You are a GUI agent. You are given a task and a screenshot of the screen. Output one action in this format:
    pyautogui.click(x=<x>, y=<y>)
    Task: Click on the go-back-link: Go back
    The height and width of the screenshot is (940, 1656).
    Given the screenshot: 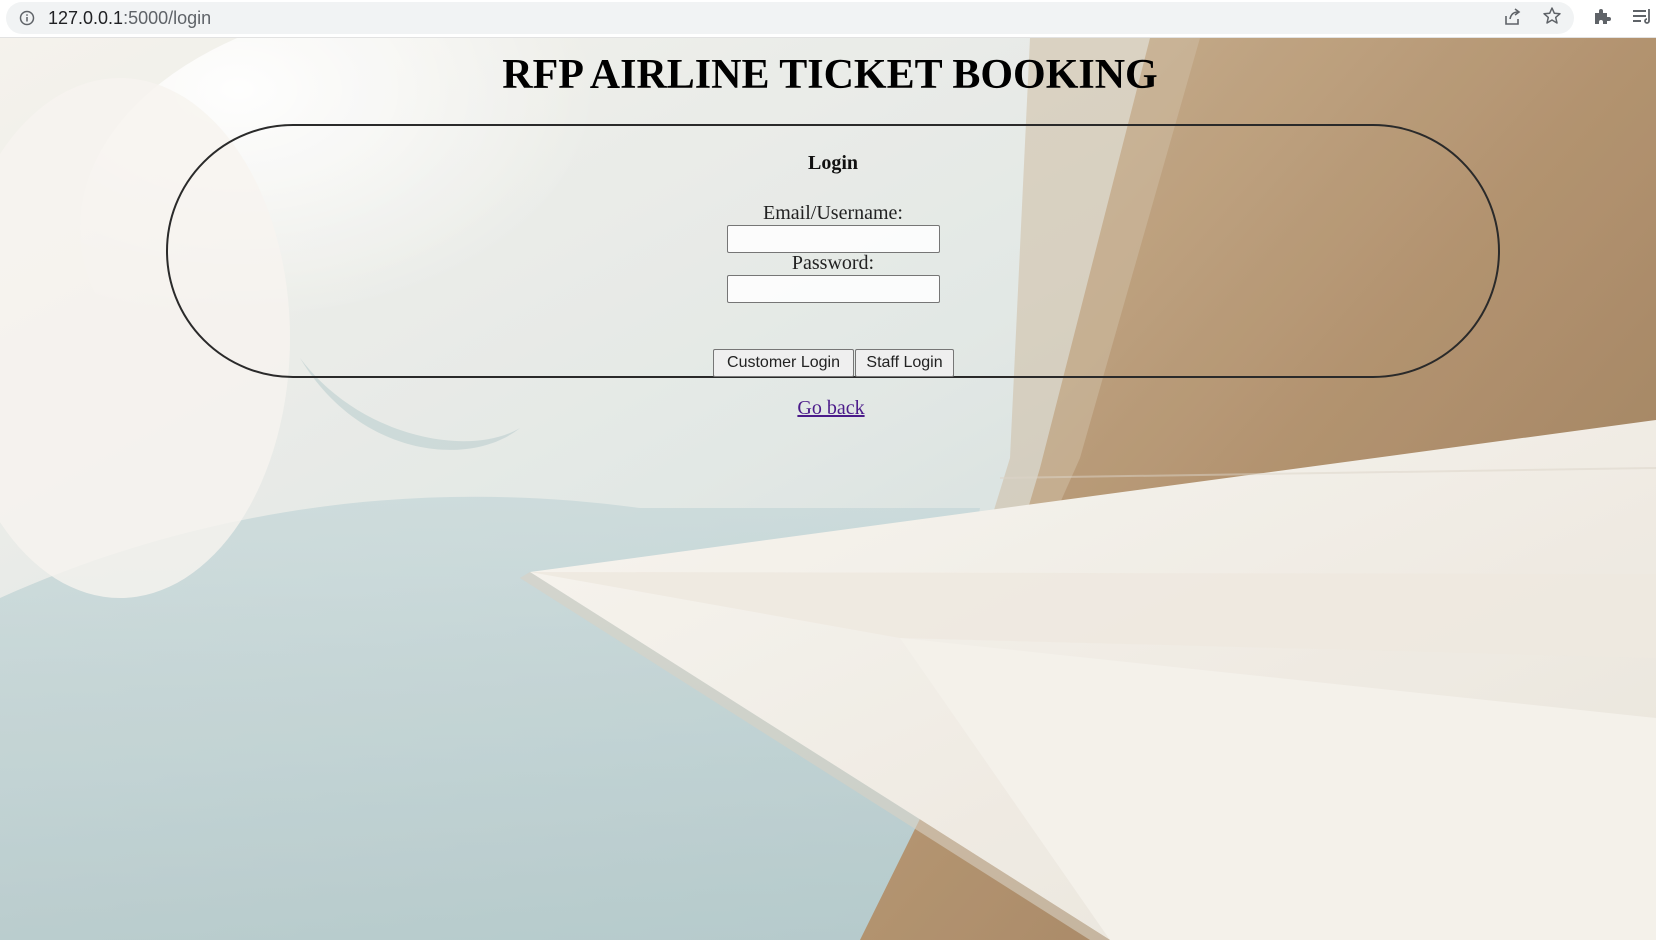 What is the action you would take?
    pyautogui.click(x=830, y=408)
    